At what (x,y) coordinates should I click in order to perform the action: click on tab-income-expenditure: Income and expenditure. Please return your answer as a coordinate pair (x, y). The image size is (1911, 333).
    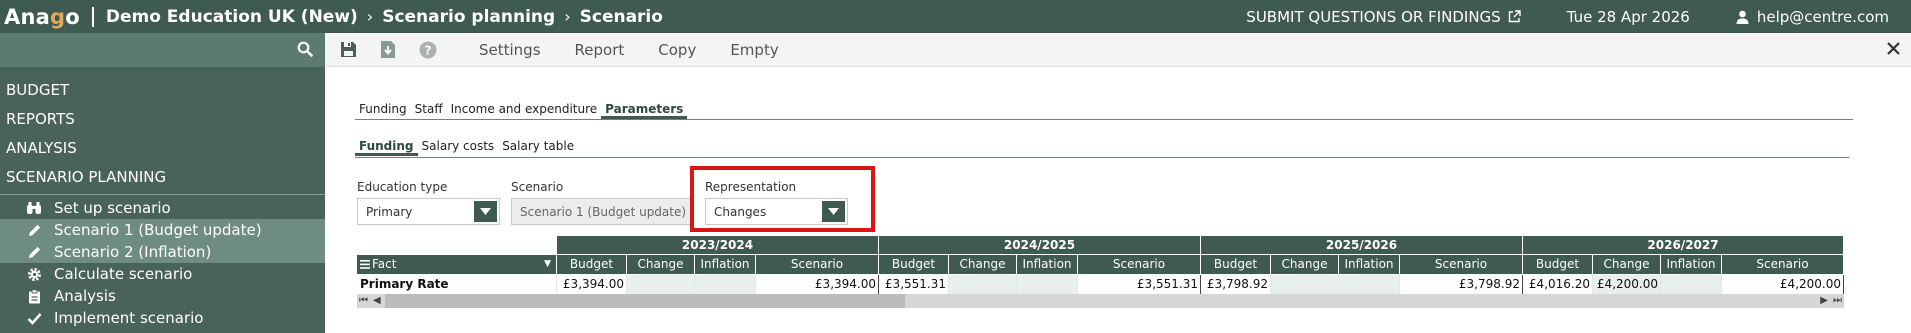
    Looking at the image, I should click on (524, 109).